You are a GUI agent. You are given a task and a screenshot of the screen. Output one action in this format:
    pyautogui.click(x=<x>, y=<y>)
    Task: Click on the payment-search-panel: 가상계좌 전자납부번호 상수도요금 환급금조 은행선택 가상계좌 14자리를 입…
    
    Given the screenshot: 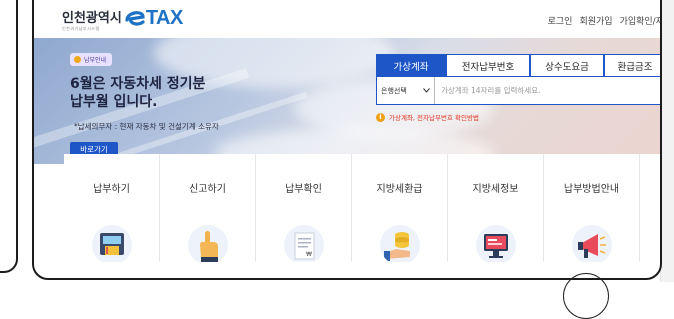 What is the action you would take?
    pyautogui.click(x=518, y=100)
    